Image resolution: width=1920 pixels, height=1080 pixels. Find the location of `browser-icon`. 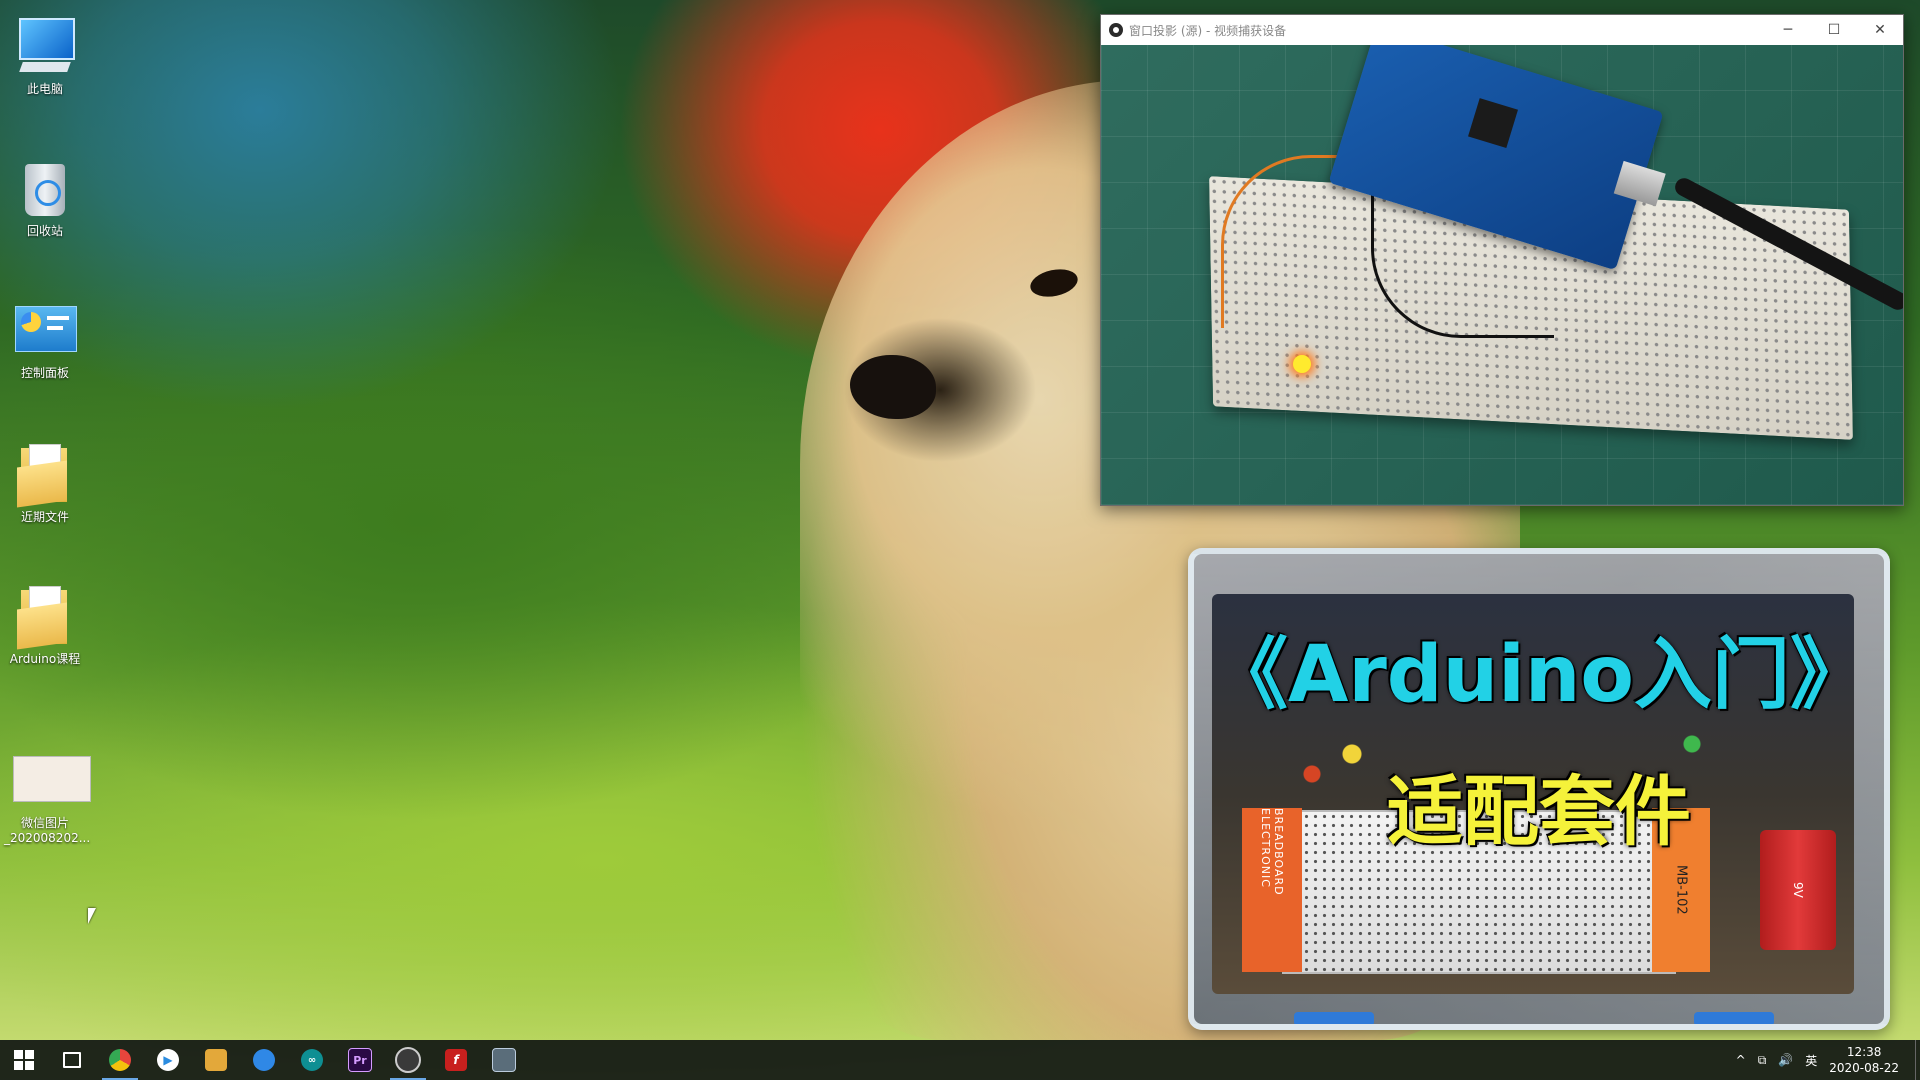

browser-icon is located at coordinates (264, 1060).